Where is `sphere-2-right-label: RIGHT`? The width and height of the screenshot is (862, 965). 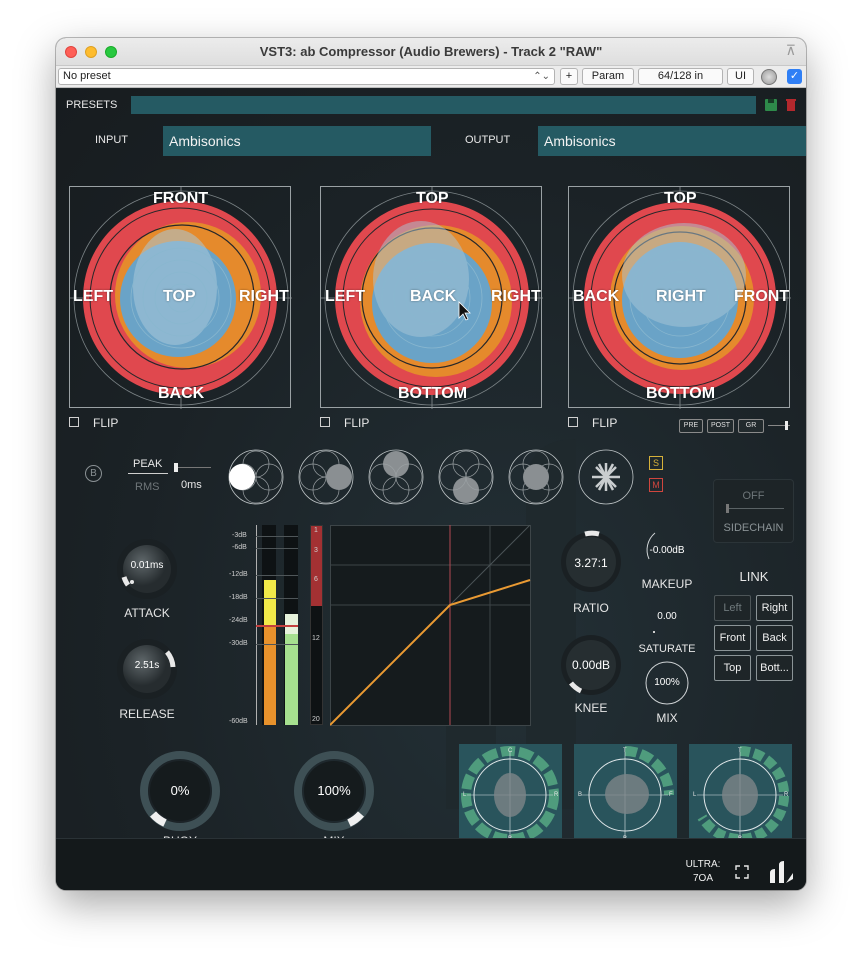
sphere-2-right-label: RIGHT is located at coordinates (516, 296).